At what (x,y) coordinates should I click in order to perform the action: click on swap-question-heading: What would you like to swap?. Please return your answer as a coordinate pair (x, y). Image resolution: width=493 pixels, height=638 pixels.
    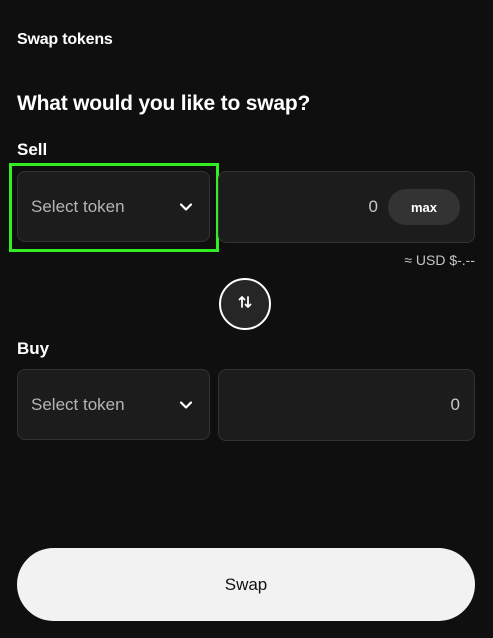
    Looking at the image, I should click on (164, 103).